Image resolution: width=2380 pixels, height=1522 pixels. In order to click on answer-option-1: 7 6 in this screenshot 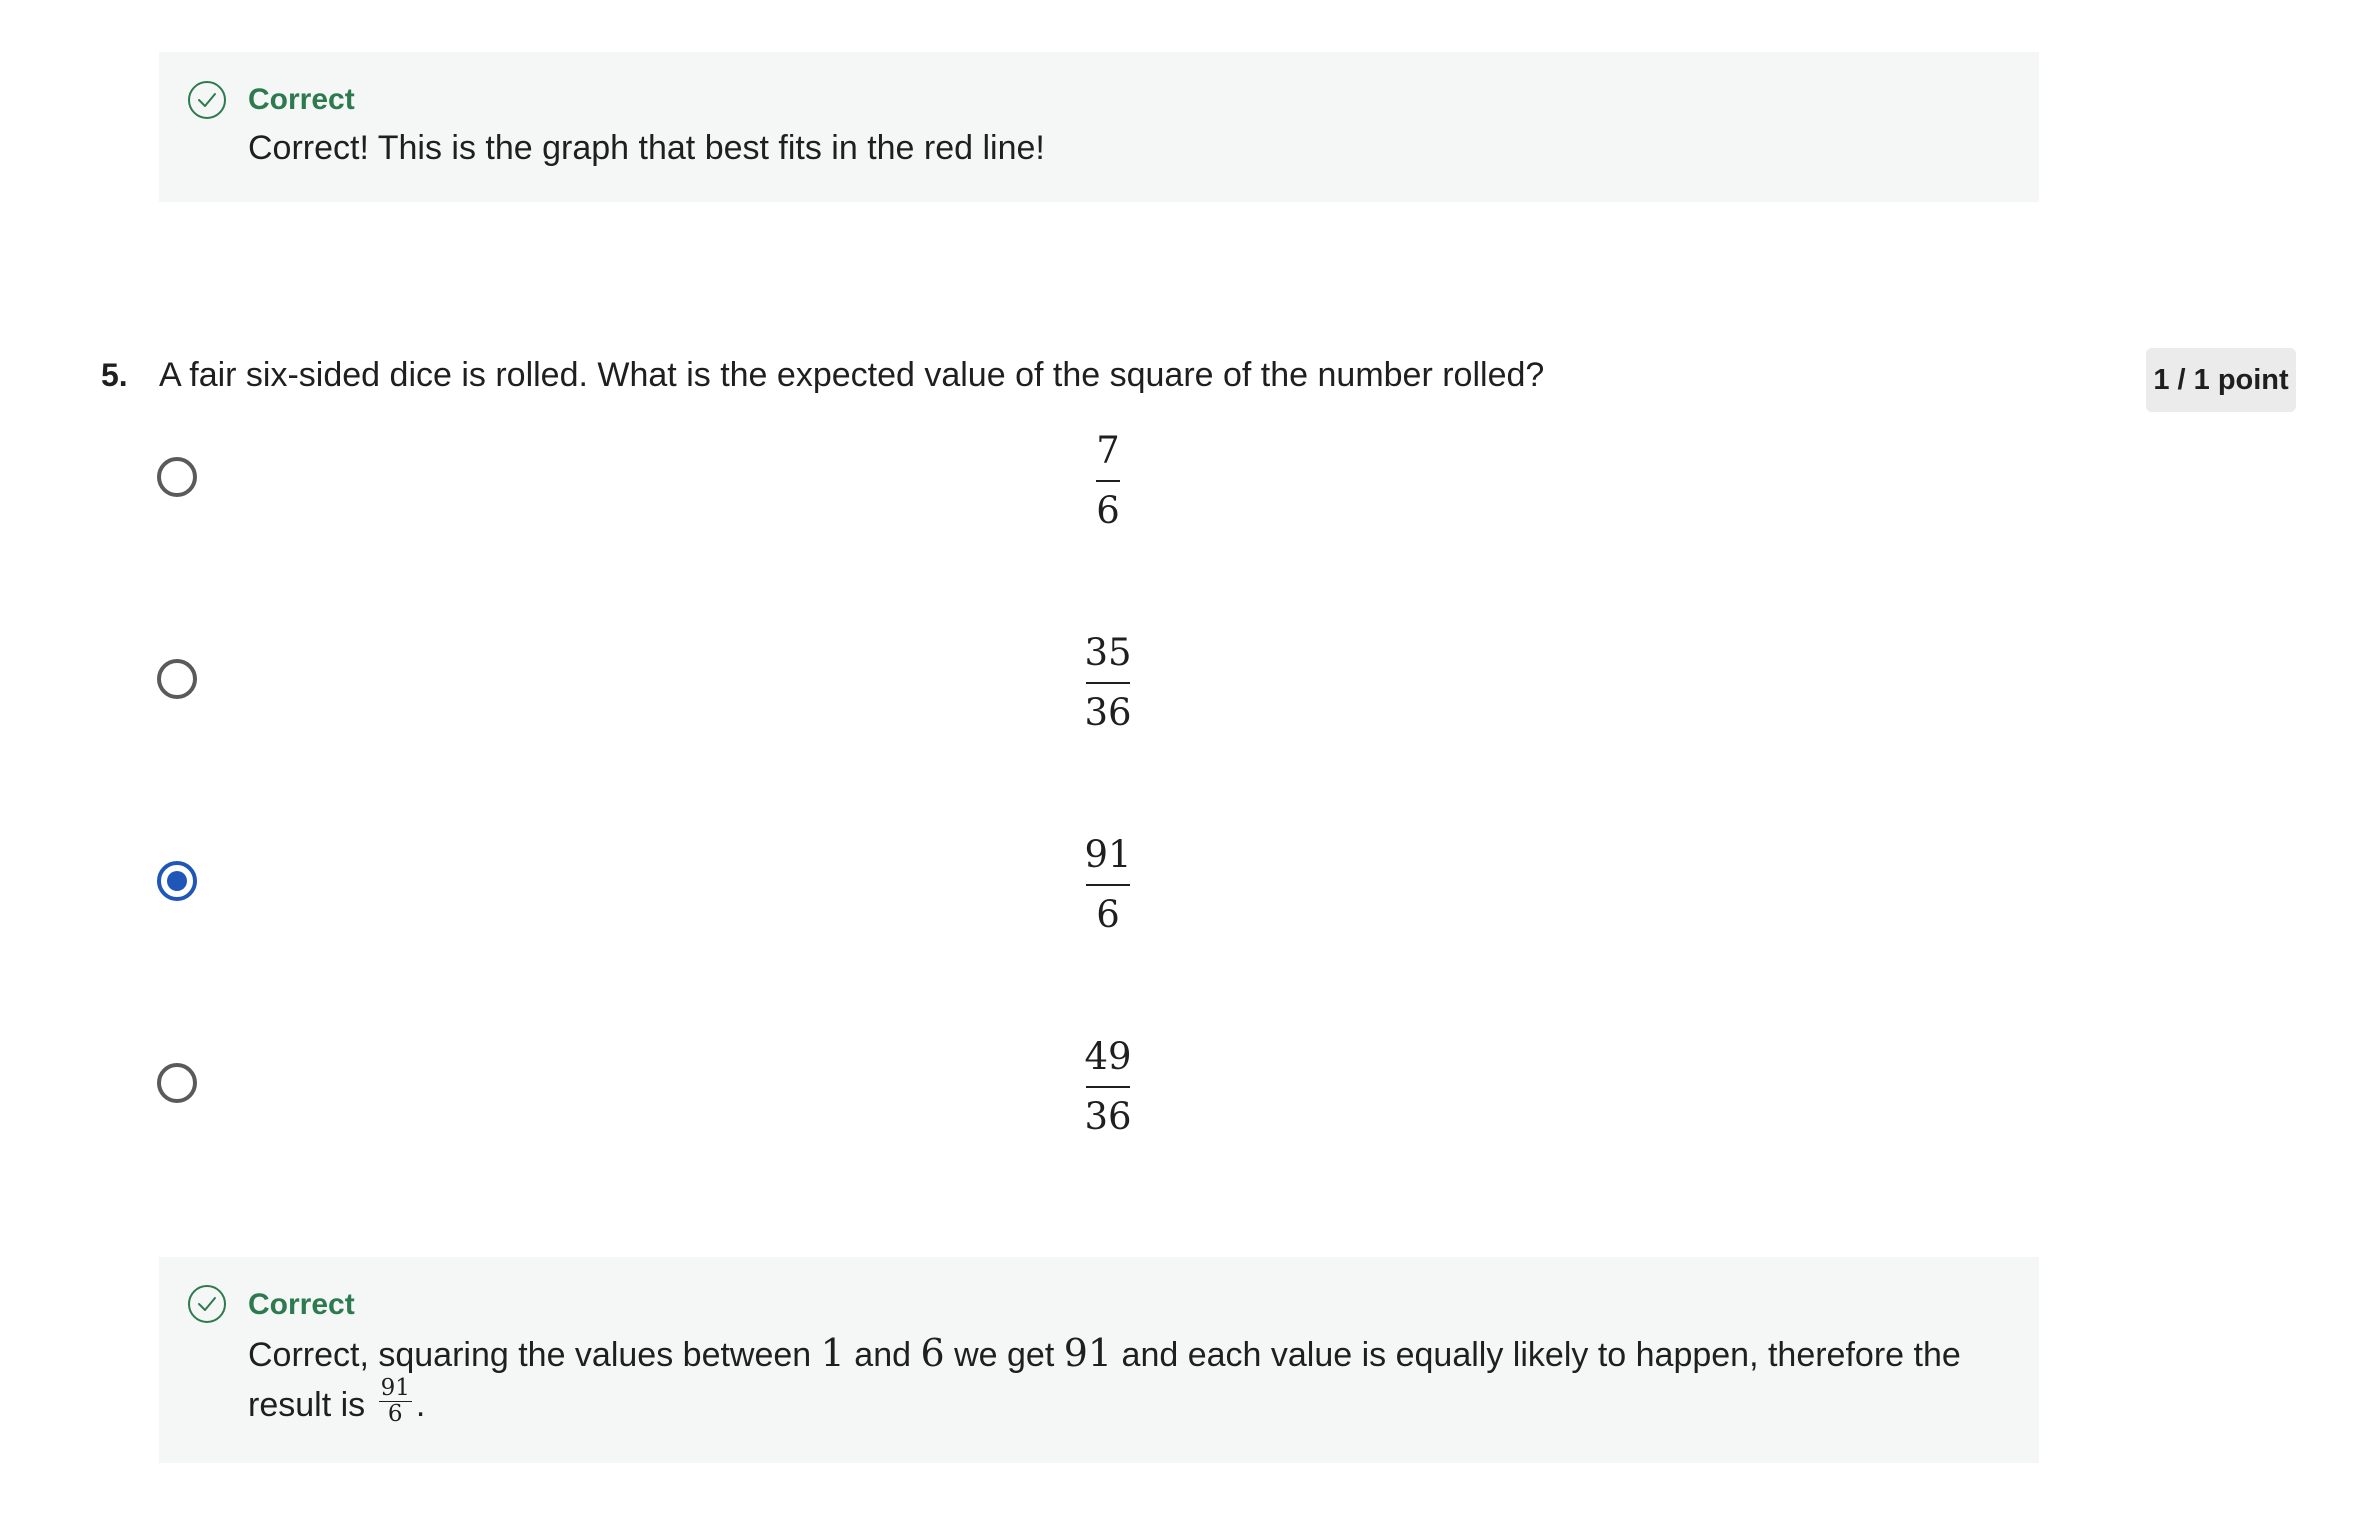, I will do `click(1110, 481)`.